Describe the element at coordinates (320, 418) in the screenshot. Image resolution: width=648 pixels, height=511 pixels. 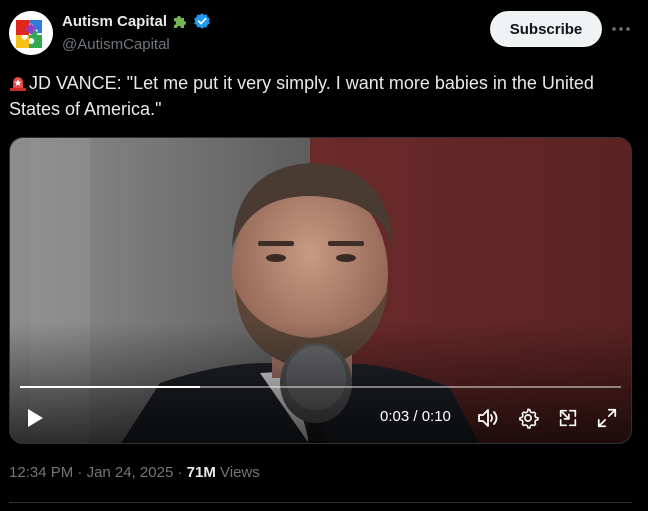
I see `video-controls: 0:03 / 0:10` at that location.